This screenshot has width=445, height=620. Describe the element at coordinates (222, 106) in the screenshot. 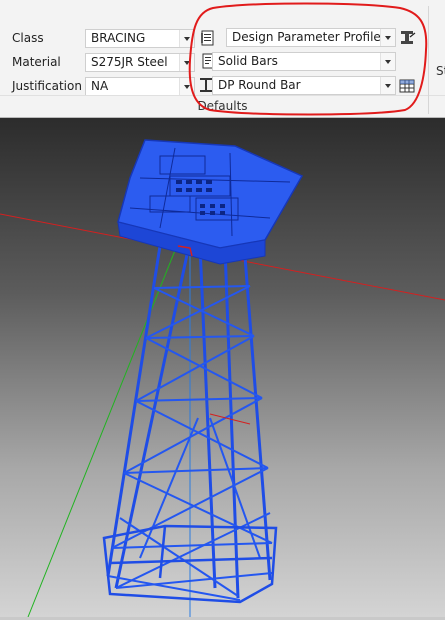

I see `ribbon-group-label: Defaults` at that location.